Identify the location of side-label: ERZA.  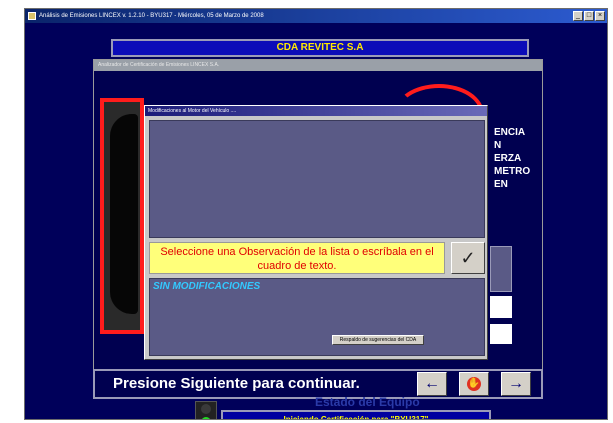
(508, 158).